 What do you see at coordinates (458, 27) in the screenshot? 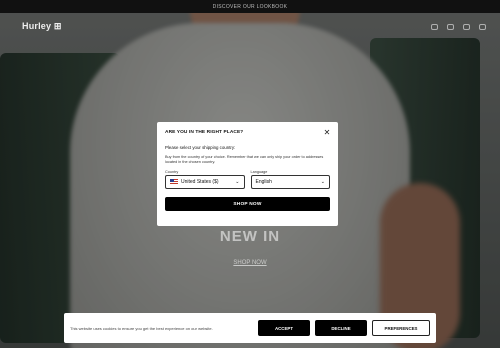
I see `header-icons` at bounding box center [458, 27].